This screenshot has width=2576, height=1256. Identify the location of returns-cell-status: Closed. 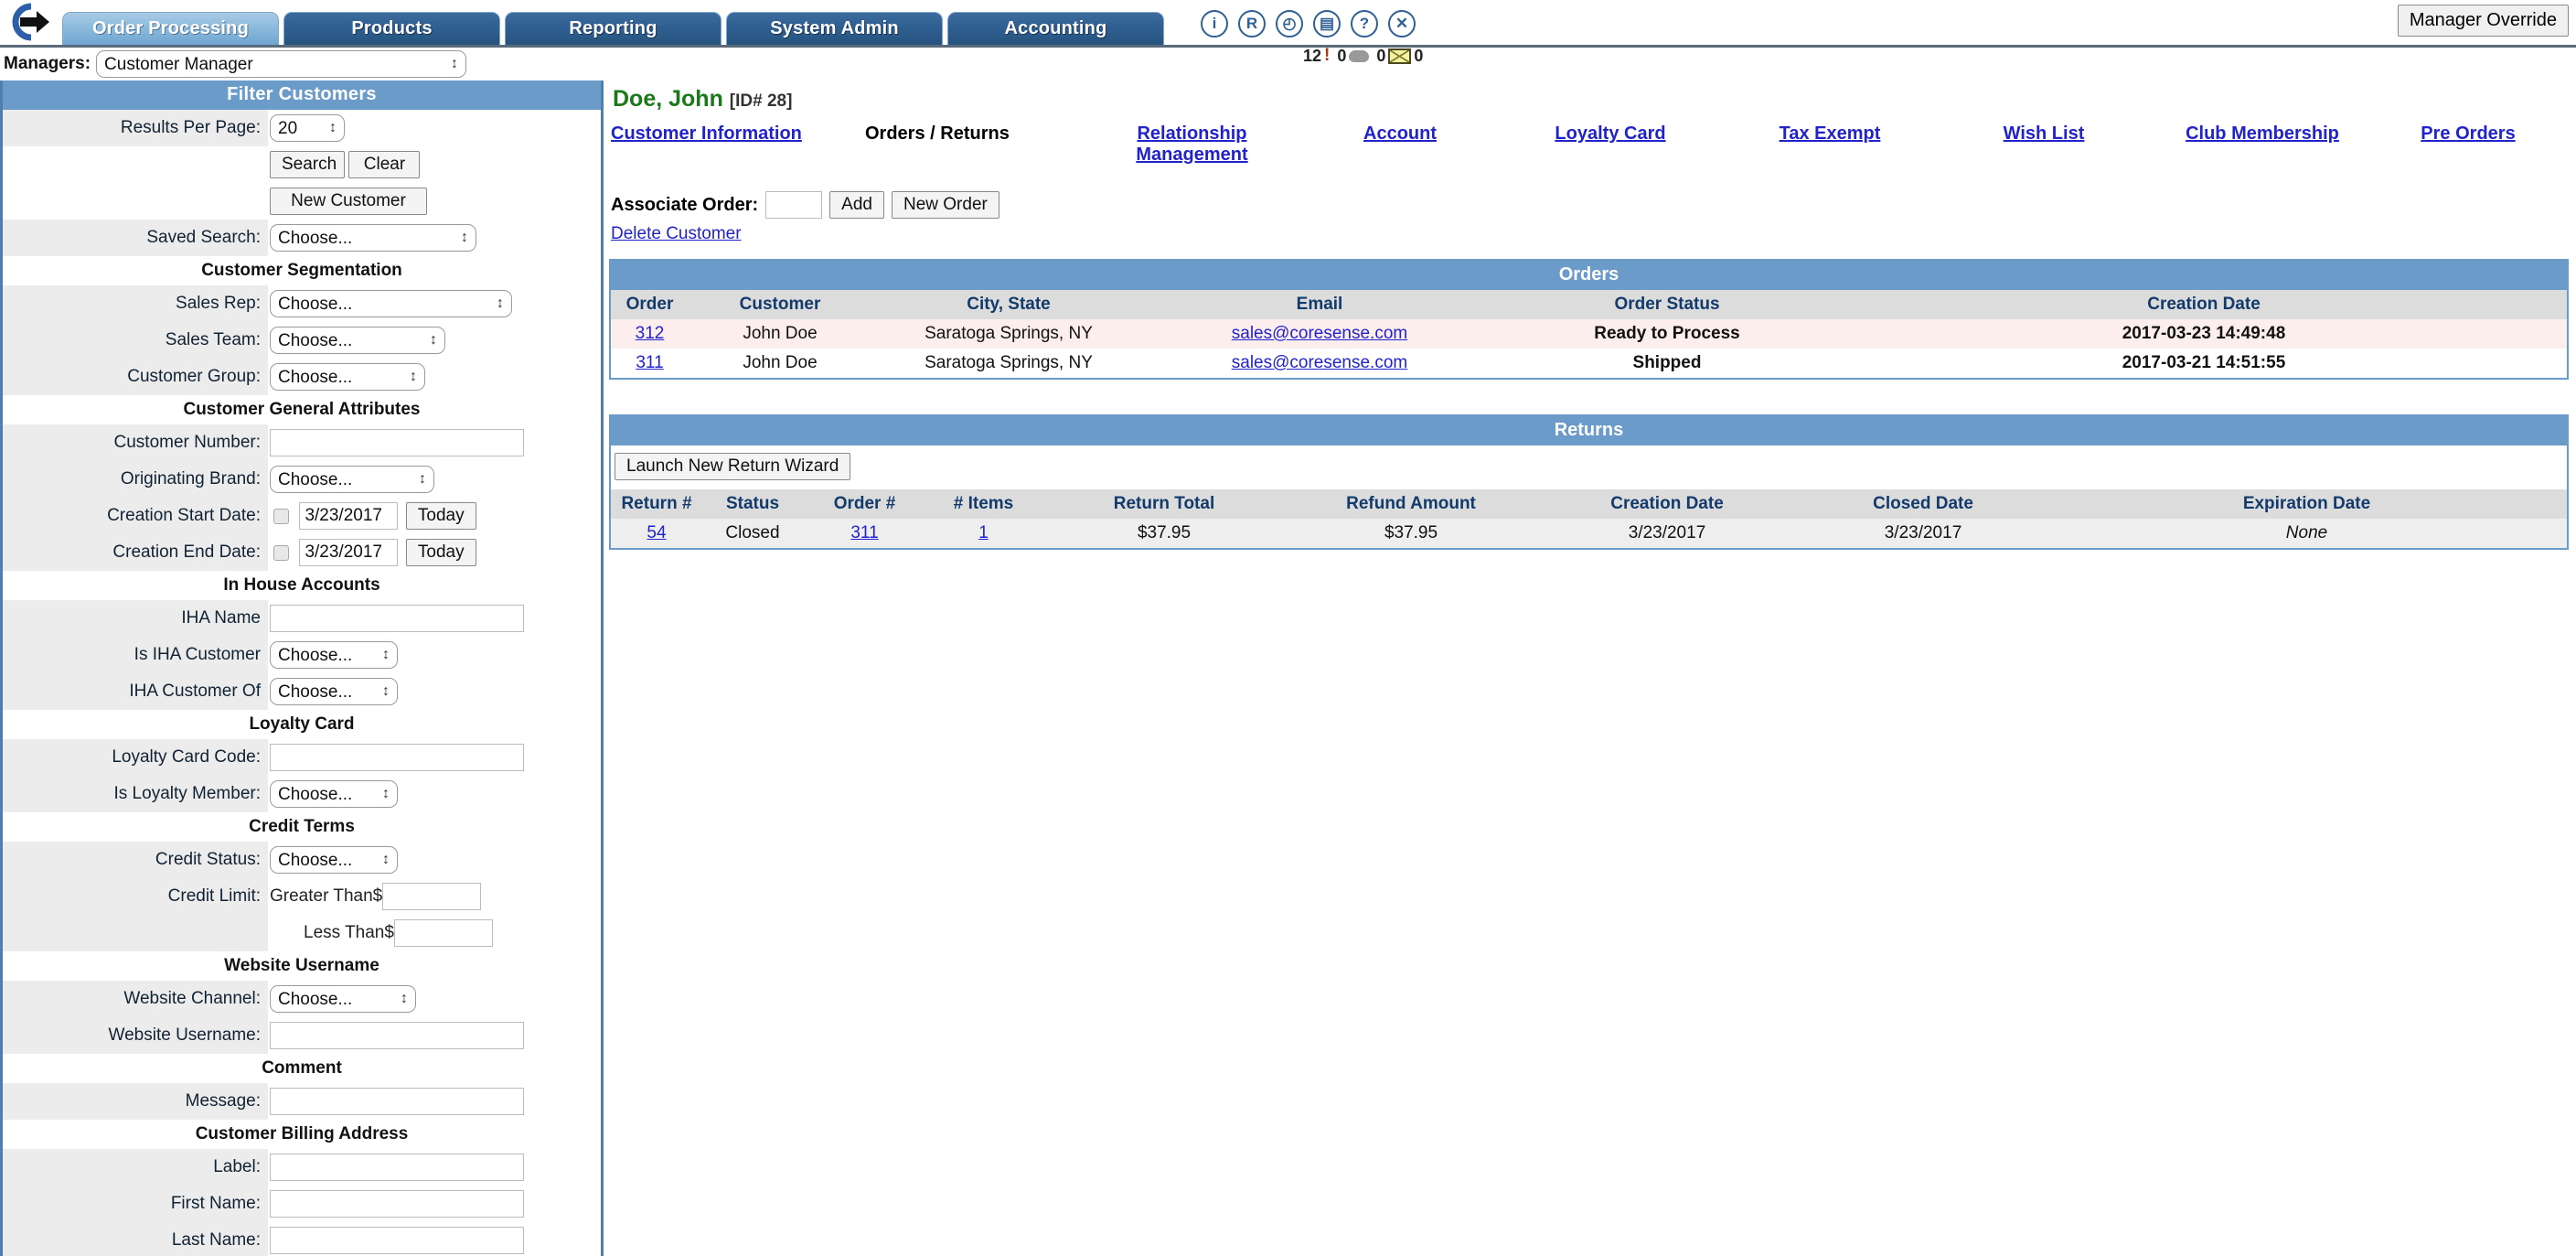
(752, 533).